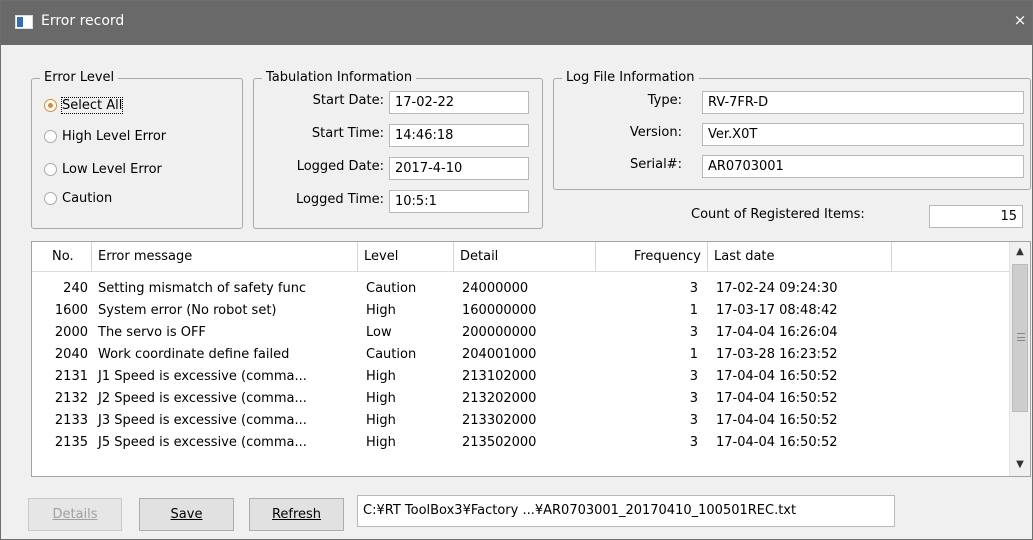 The width and height of the screenshot is (1033, 540). Describe the element at coordinates (379, 332) in the screenshot. I see `cell-level: Low` at that location.